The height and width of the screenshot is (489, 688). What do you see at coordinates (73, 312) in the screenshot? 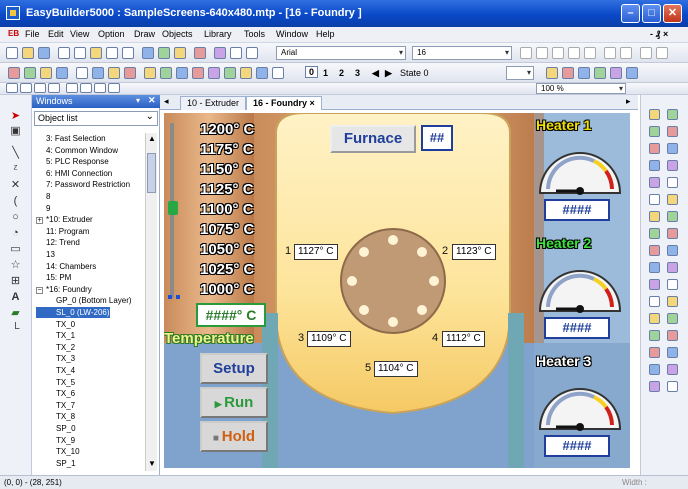
I see `tree-item: SL_0 (LW-206)` at bounding box center [73, 312].